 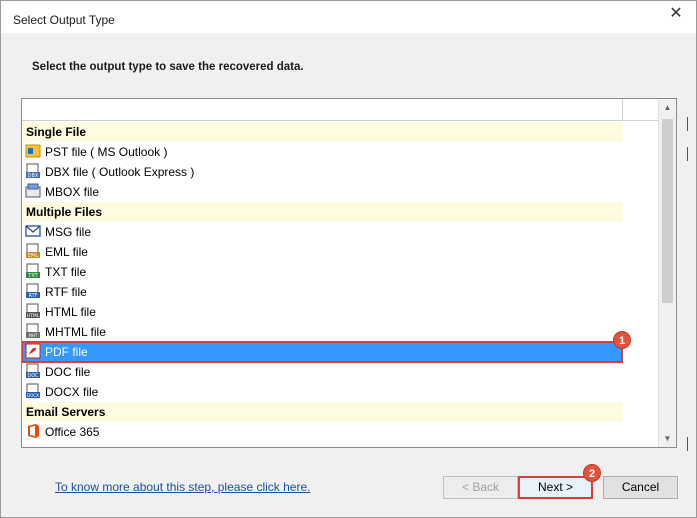 What do you see at coordinates (106, 152) in the screenshot?
I see `list-item-label: PST file ( MS Outlook )` at bounding box center [106, 152].